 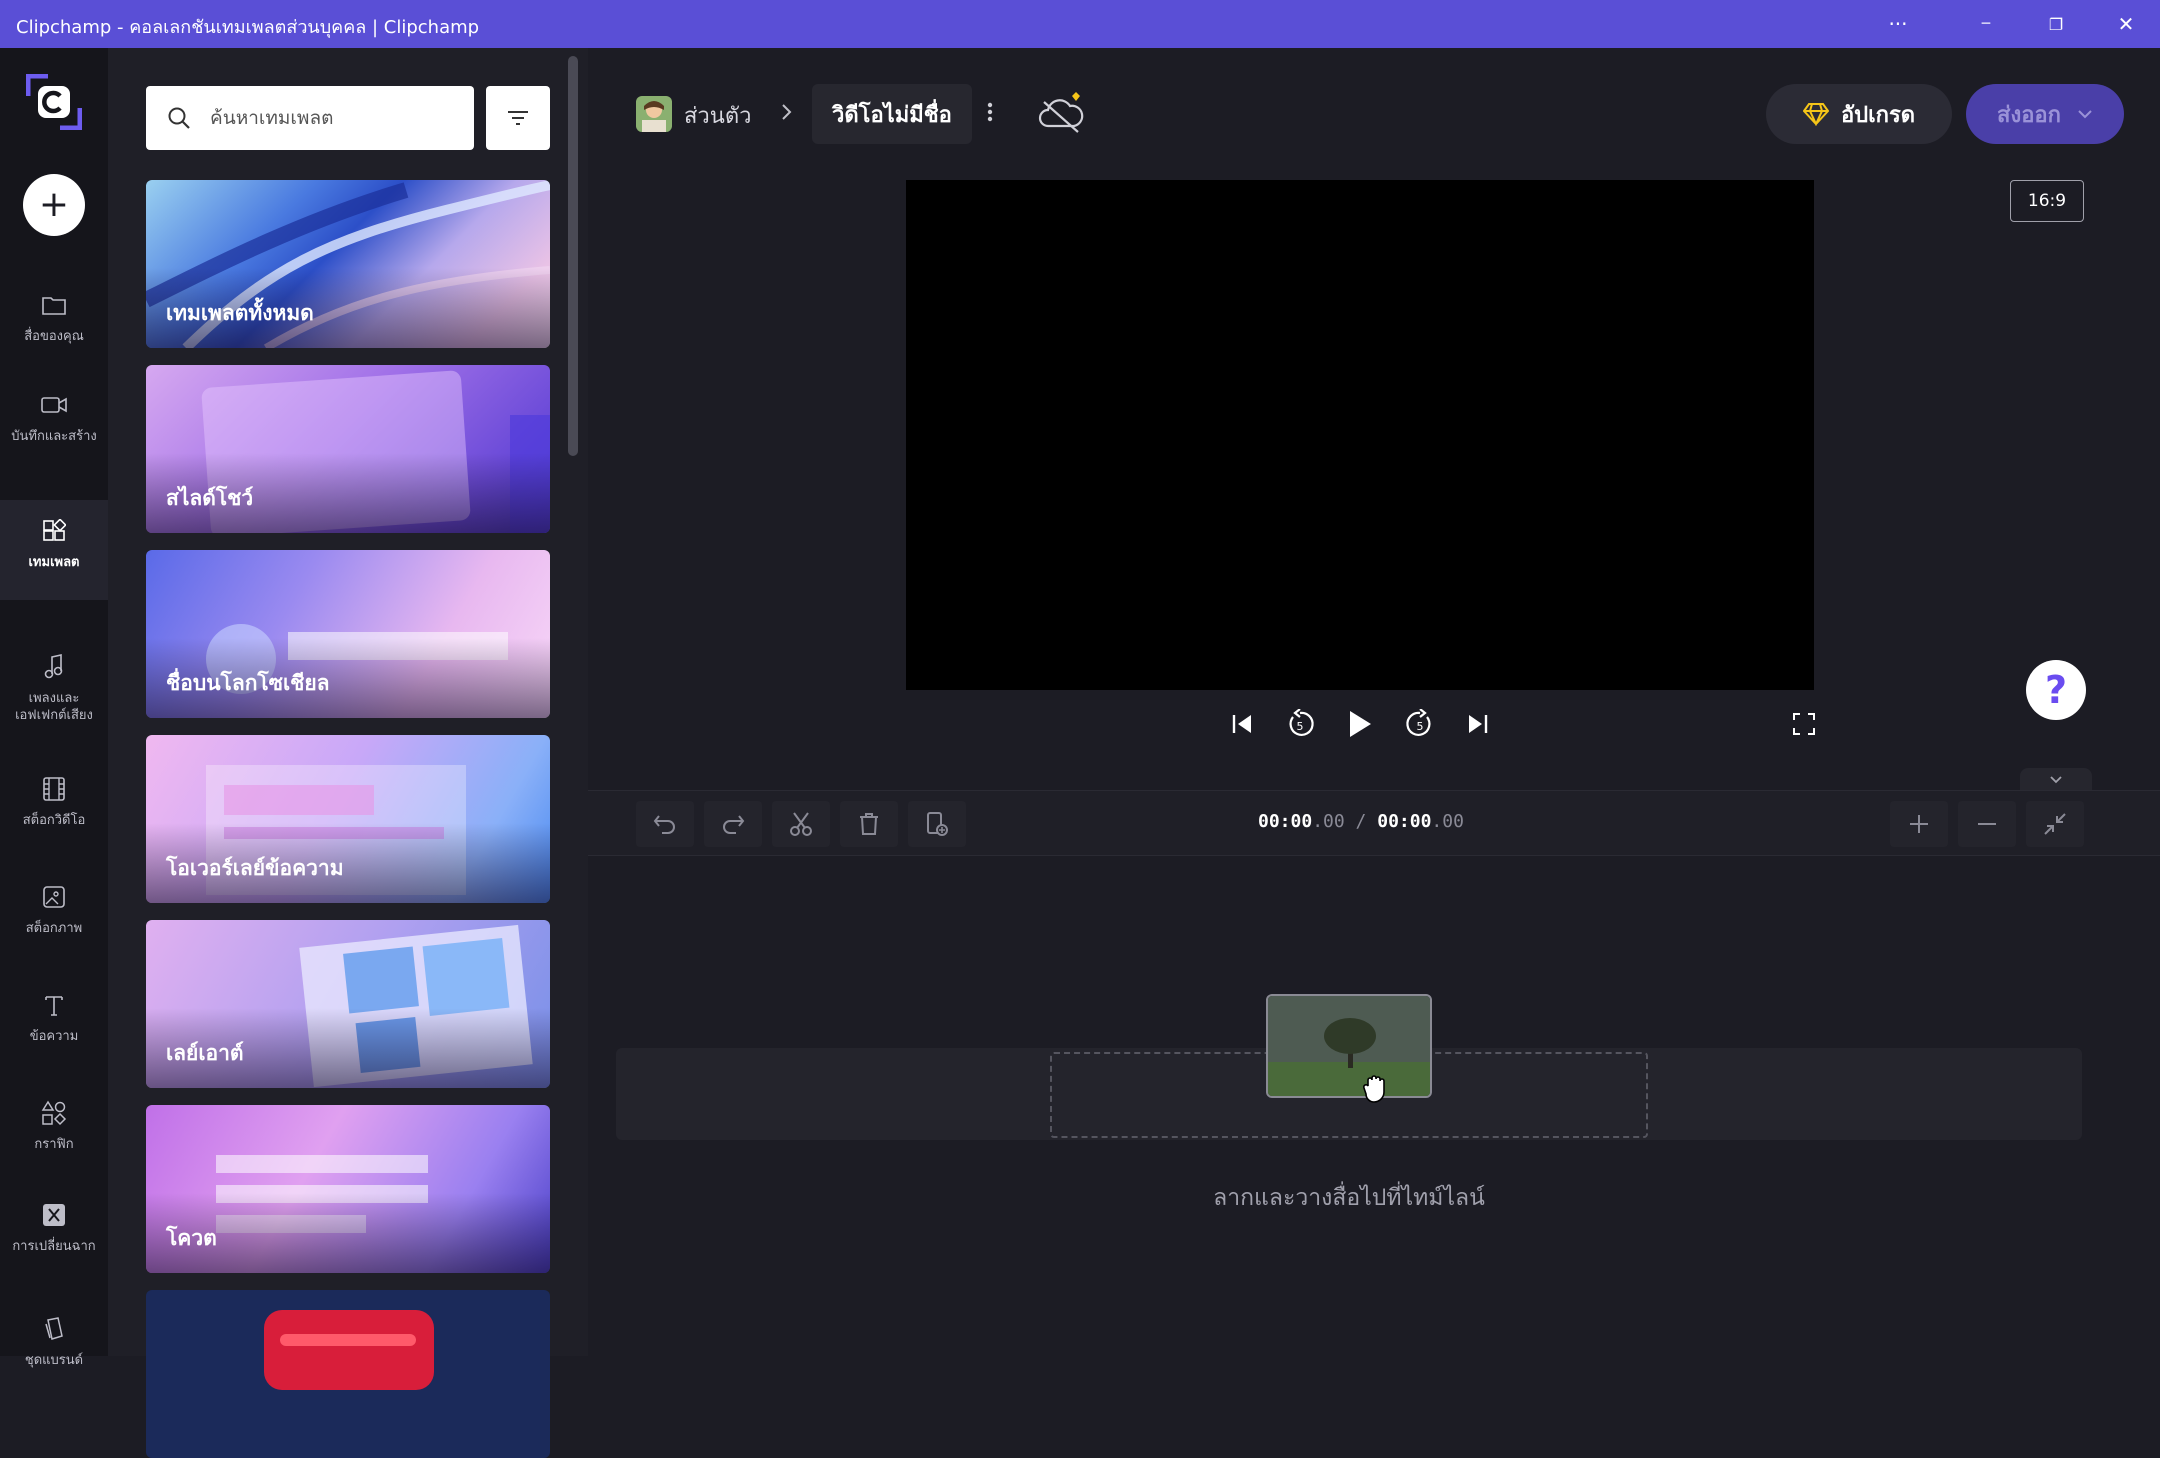 I want to click on scissors-icon, so click(x=801, y=824).